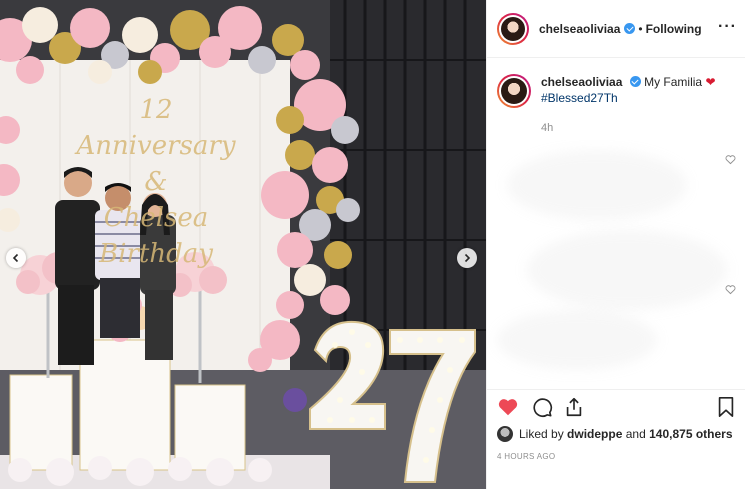 The image size is (745, 489). I want to click on photo-banner-text: 12 Anniversary & Chelsea Birthday, so click(156, 182).